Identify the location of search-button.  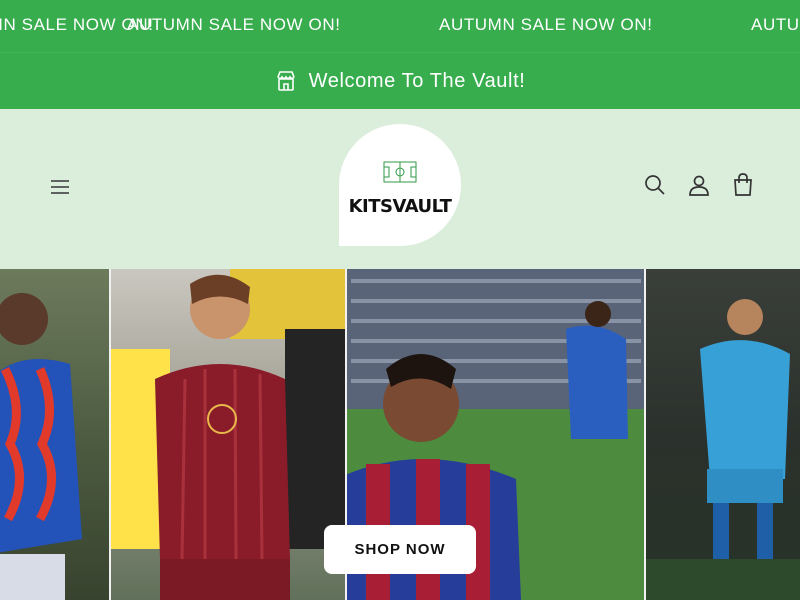
(655, 187).